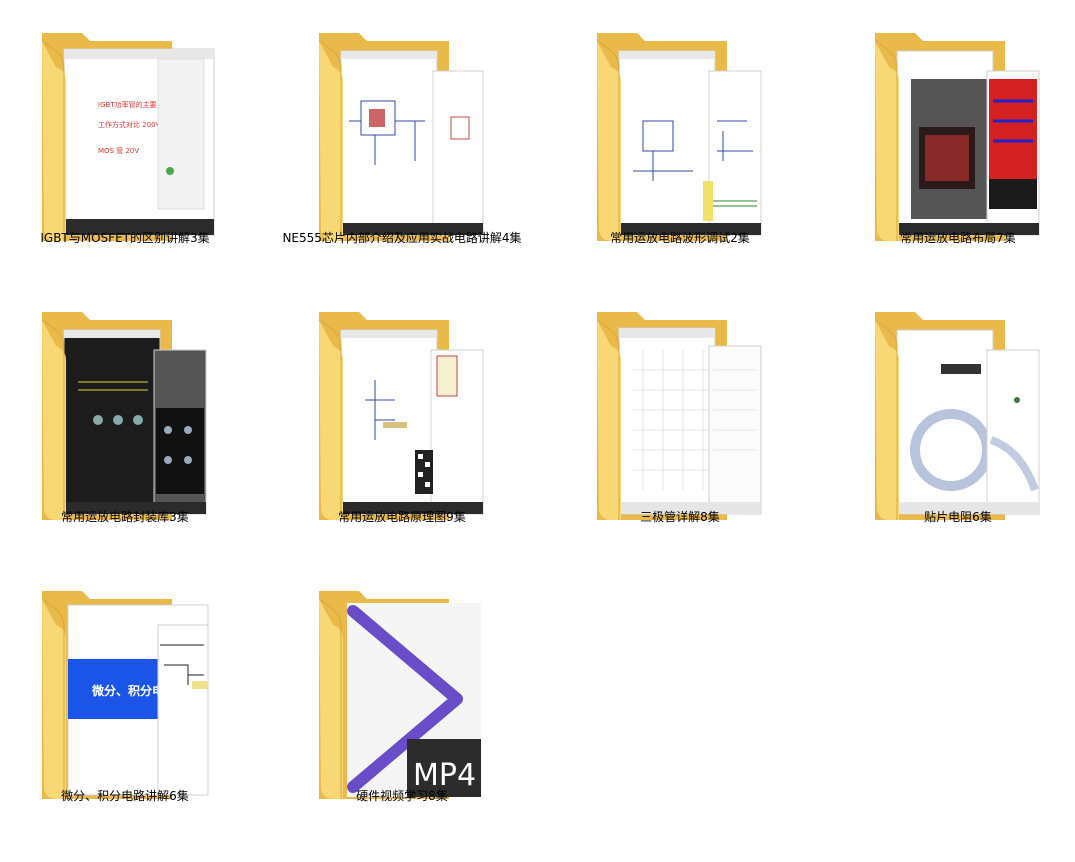 The width and height of the screenshot is (1075, 862). I want to click on folder-item: NE555芯片内部介绍及应用实战电路讲解4集, so click(402, 125).